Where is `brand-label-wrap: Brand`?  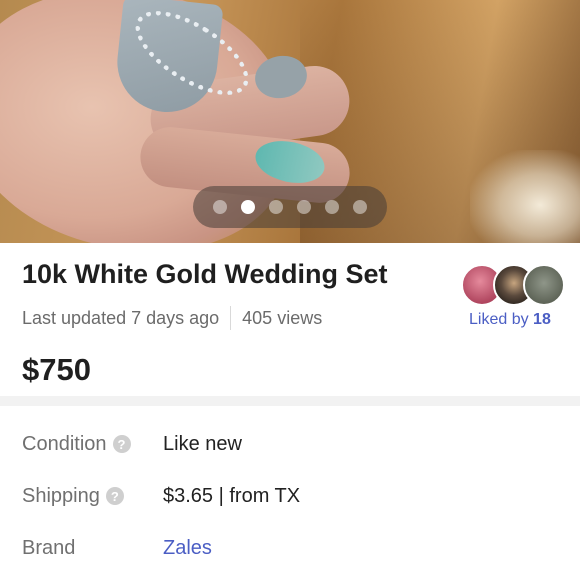
brand-label-wrap: Brand is located at coordinates (92, 548).